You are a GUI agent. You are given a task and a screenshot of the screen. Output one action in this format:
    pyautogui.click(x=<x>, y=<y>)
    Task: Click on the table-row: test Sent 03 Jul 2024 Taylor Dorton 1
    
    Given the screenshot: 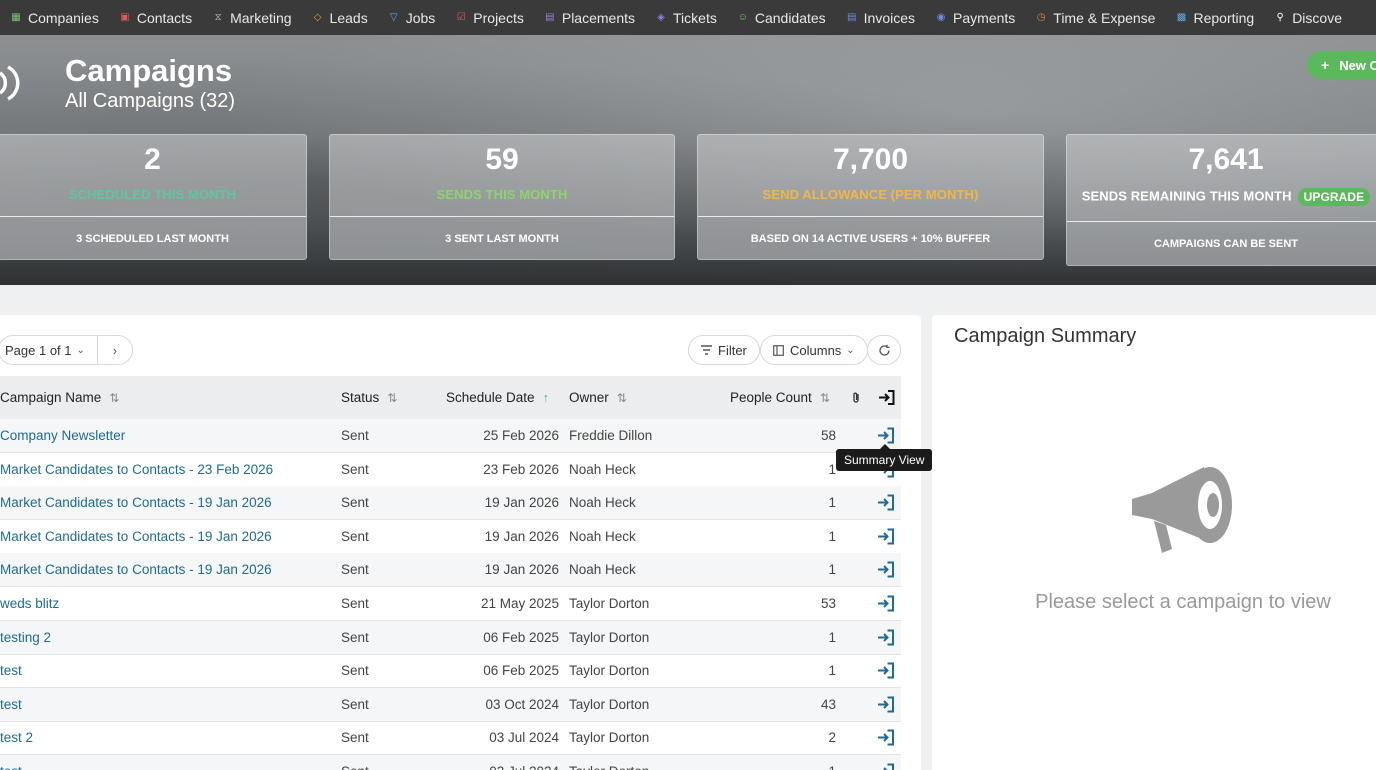 What is the action you would take?
    pyautogui.click(x=450, y=762)
    